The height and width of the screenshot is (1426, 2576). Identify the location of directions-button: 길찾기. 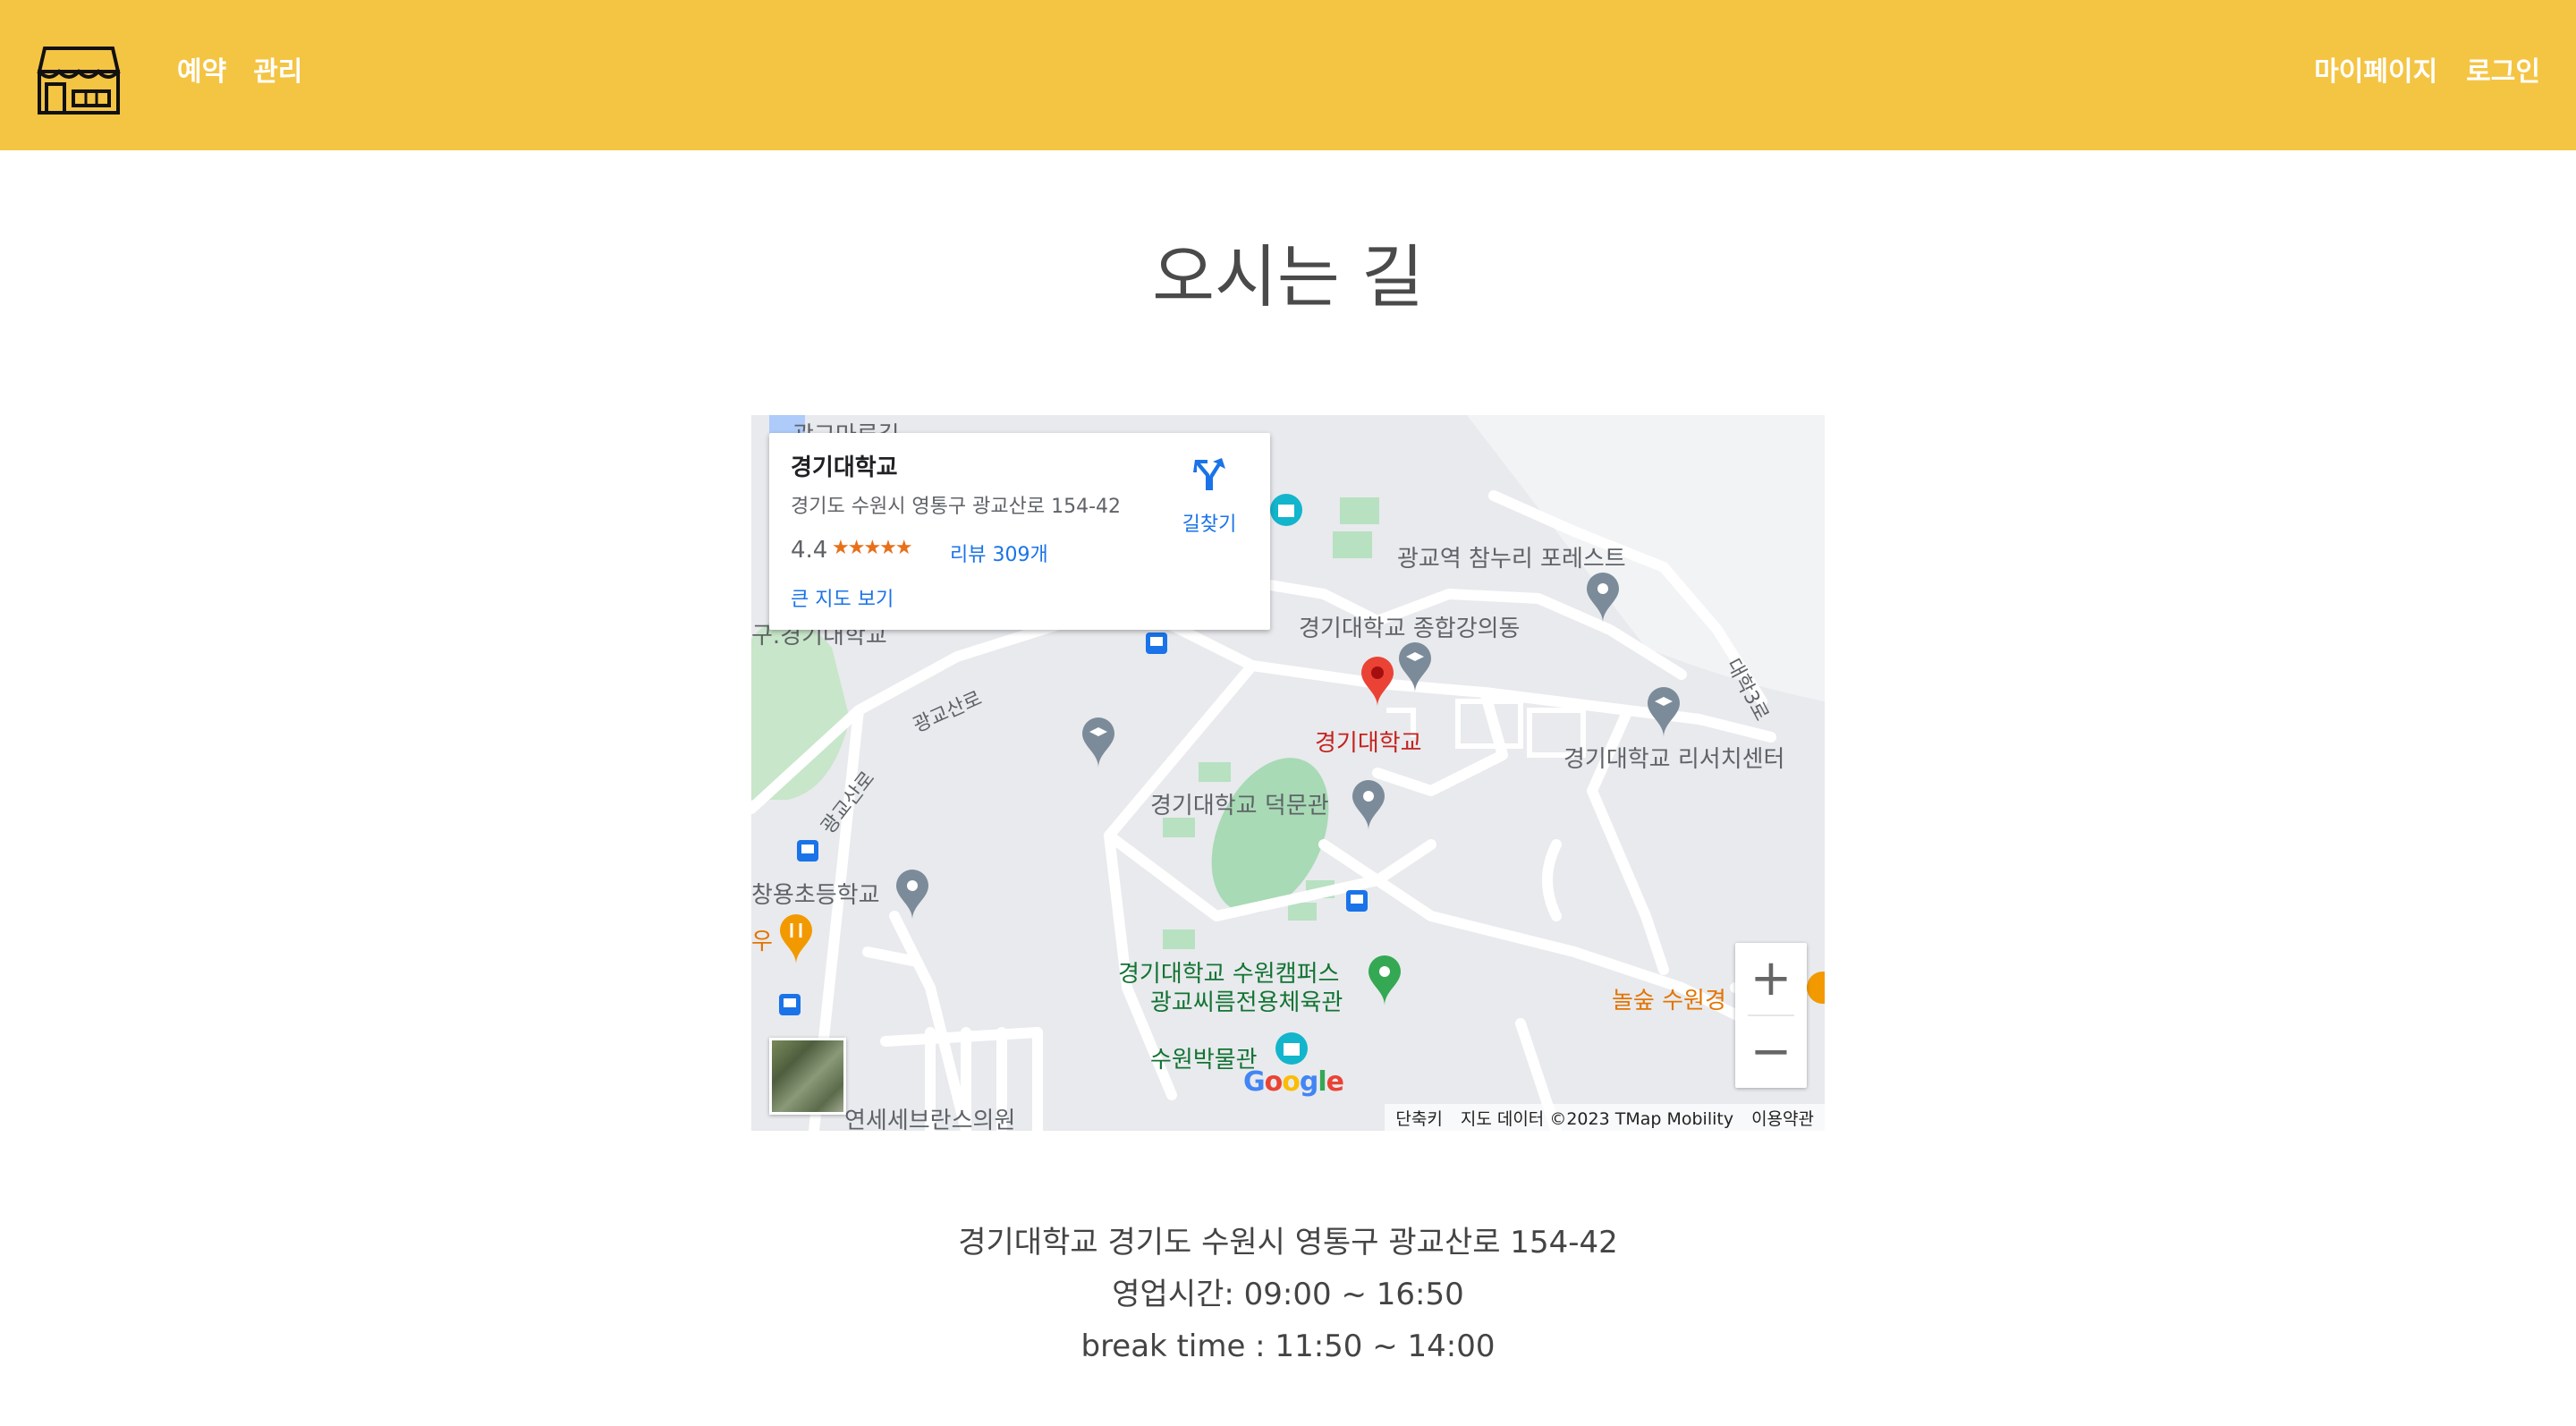
(1209, 496).